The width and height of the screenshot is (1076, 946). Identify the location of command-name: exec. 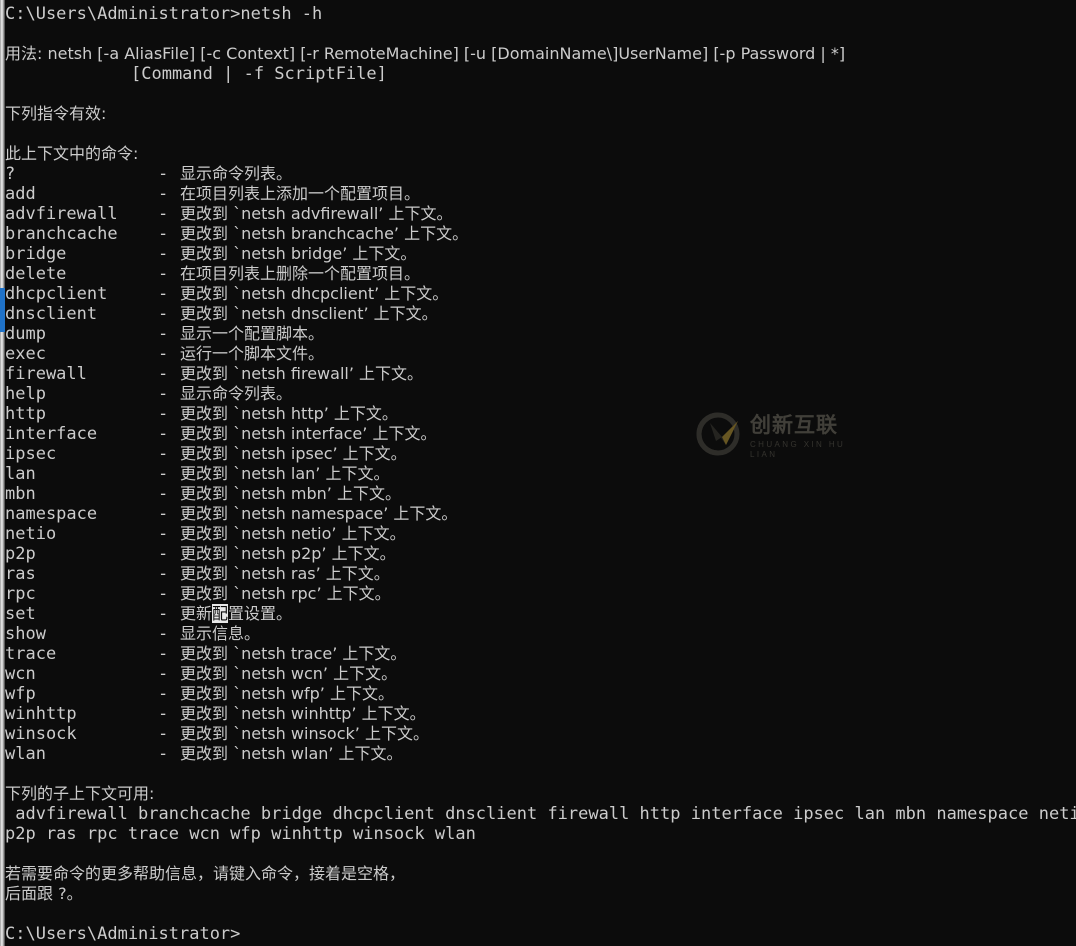
(25, 354).